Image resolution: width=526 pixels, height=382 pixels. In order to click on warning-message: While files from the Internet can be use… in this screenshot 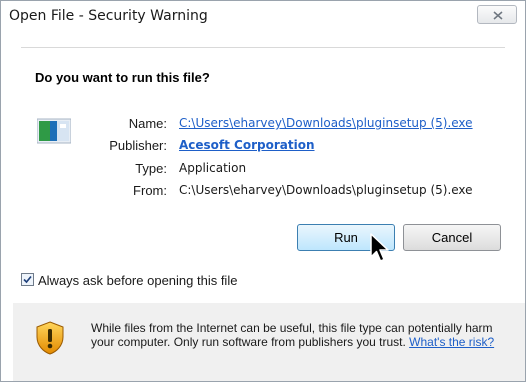, I will do `click(305, 335)`.